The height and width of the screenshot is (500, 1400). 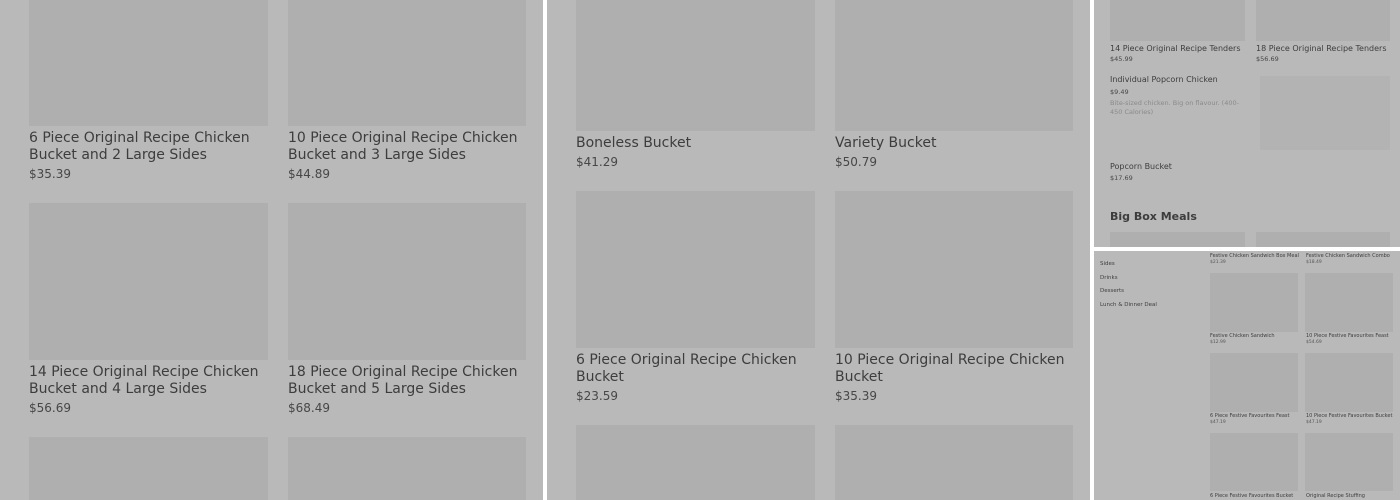 I want to click on item-name: 10 Piece Original Recipe Chicken Bucket, so click(x=955, y=369).